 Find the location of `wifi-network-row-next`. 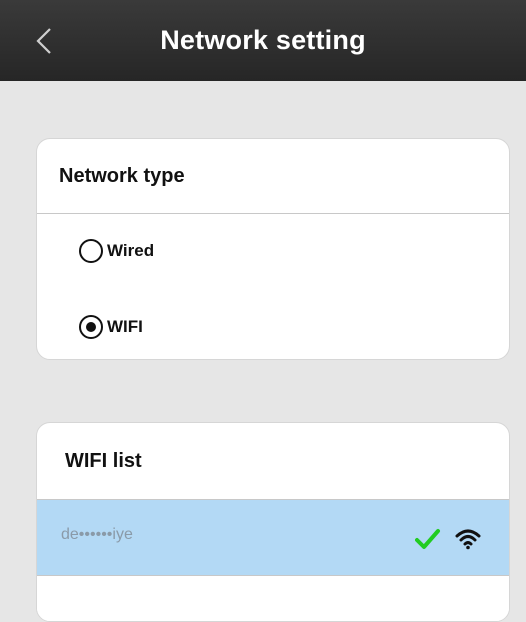

wifi-network-row-next is located at coordinates (273, 598).